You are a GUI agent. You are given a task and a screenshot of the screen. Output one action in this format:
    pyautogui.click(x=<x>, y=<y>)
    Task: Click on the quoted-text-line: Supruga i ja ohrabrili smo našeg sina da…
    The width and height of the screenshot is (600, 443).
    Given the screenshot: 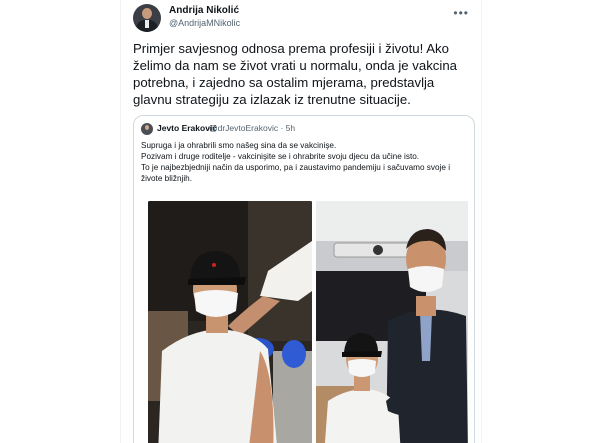 What is the action you would take?
    pyautogui.click(x=239, y=145)
    